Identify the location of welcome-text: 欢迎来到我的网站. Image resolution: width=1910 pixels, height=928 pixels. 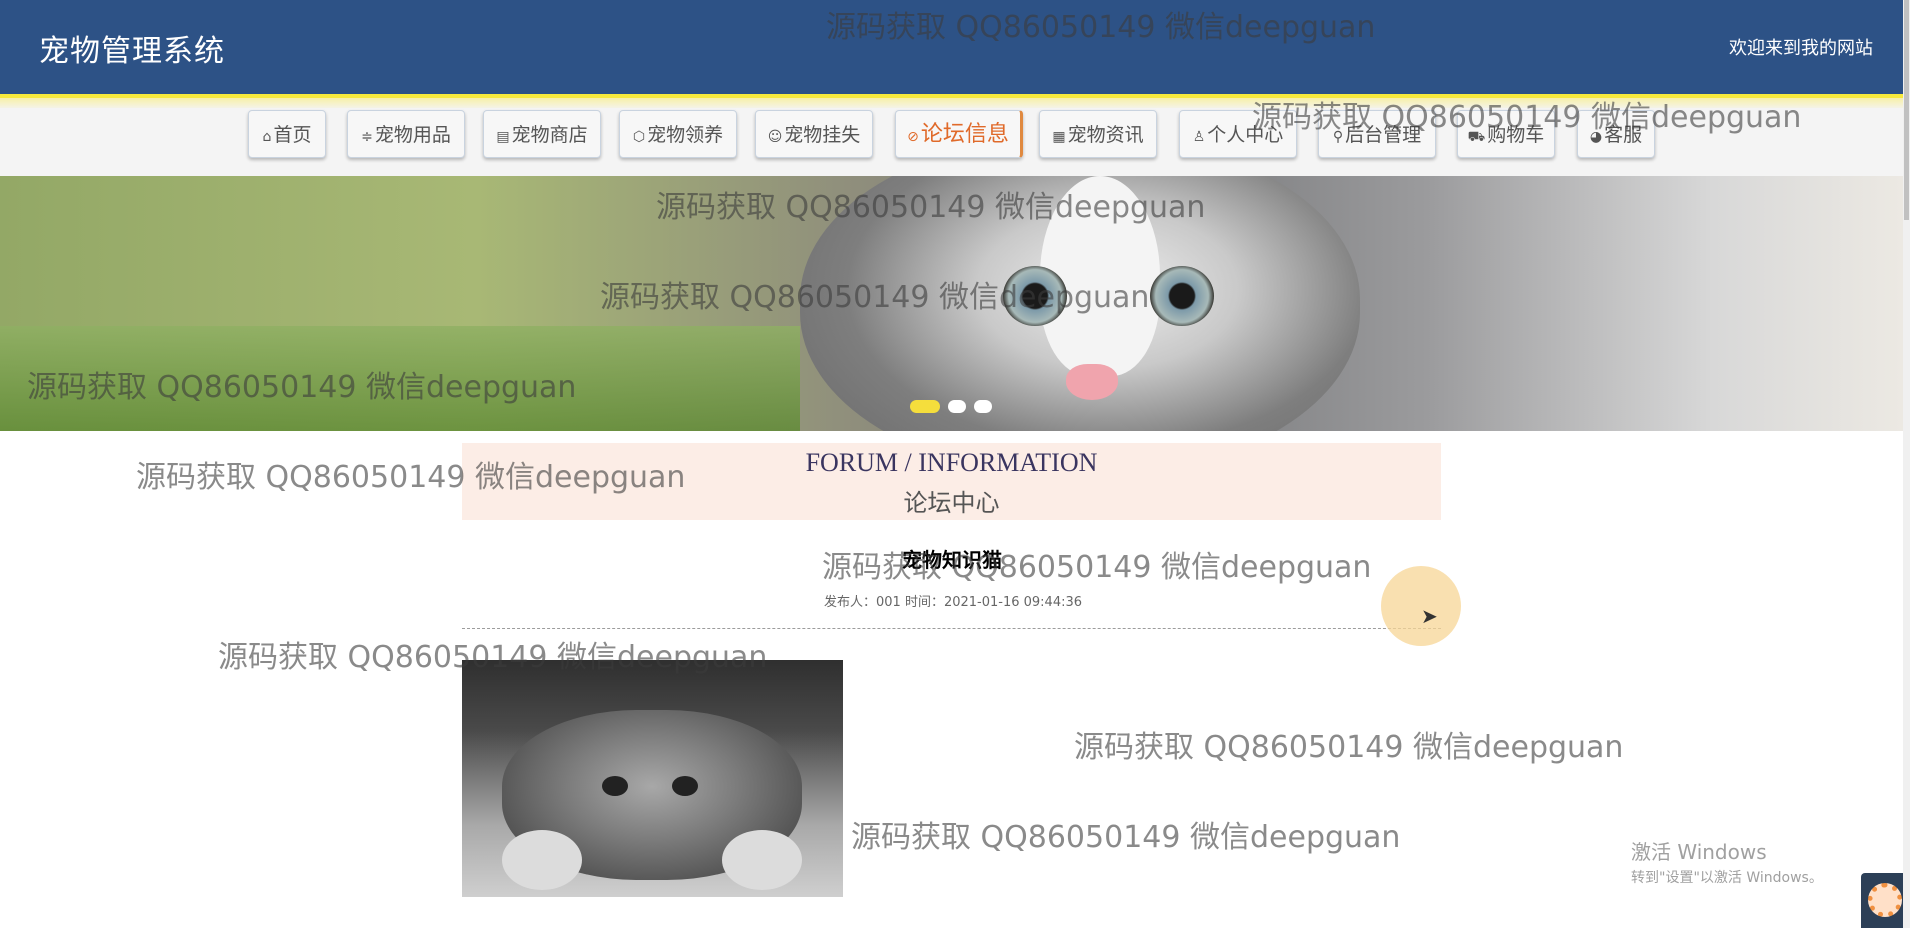
(1801, 48).